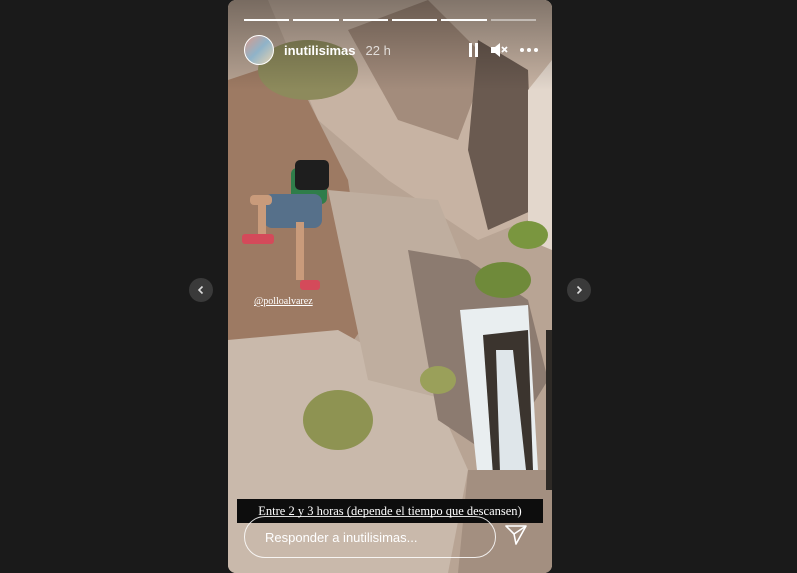 This screenshot has height=573, width=797. What do you see at coordinates (529, 50) in the screenshot?
I see `more-icon` at bounding box center [529, 50].